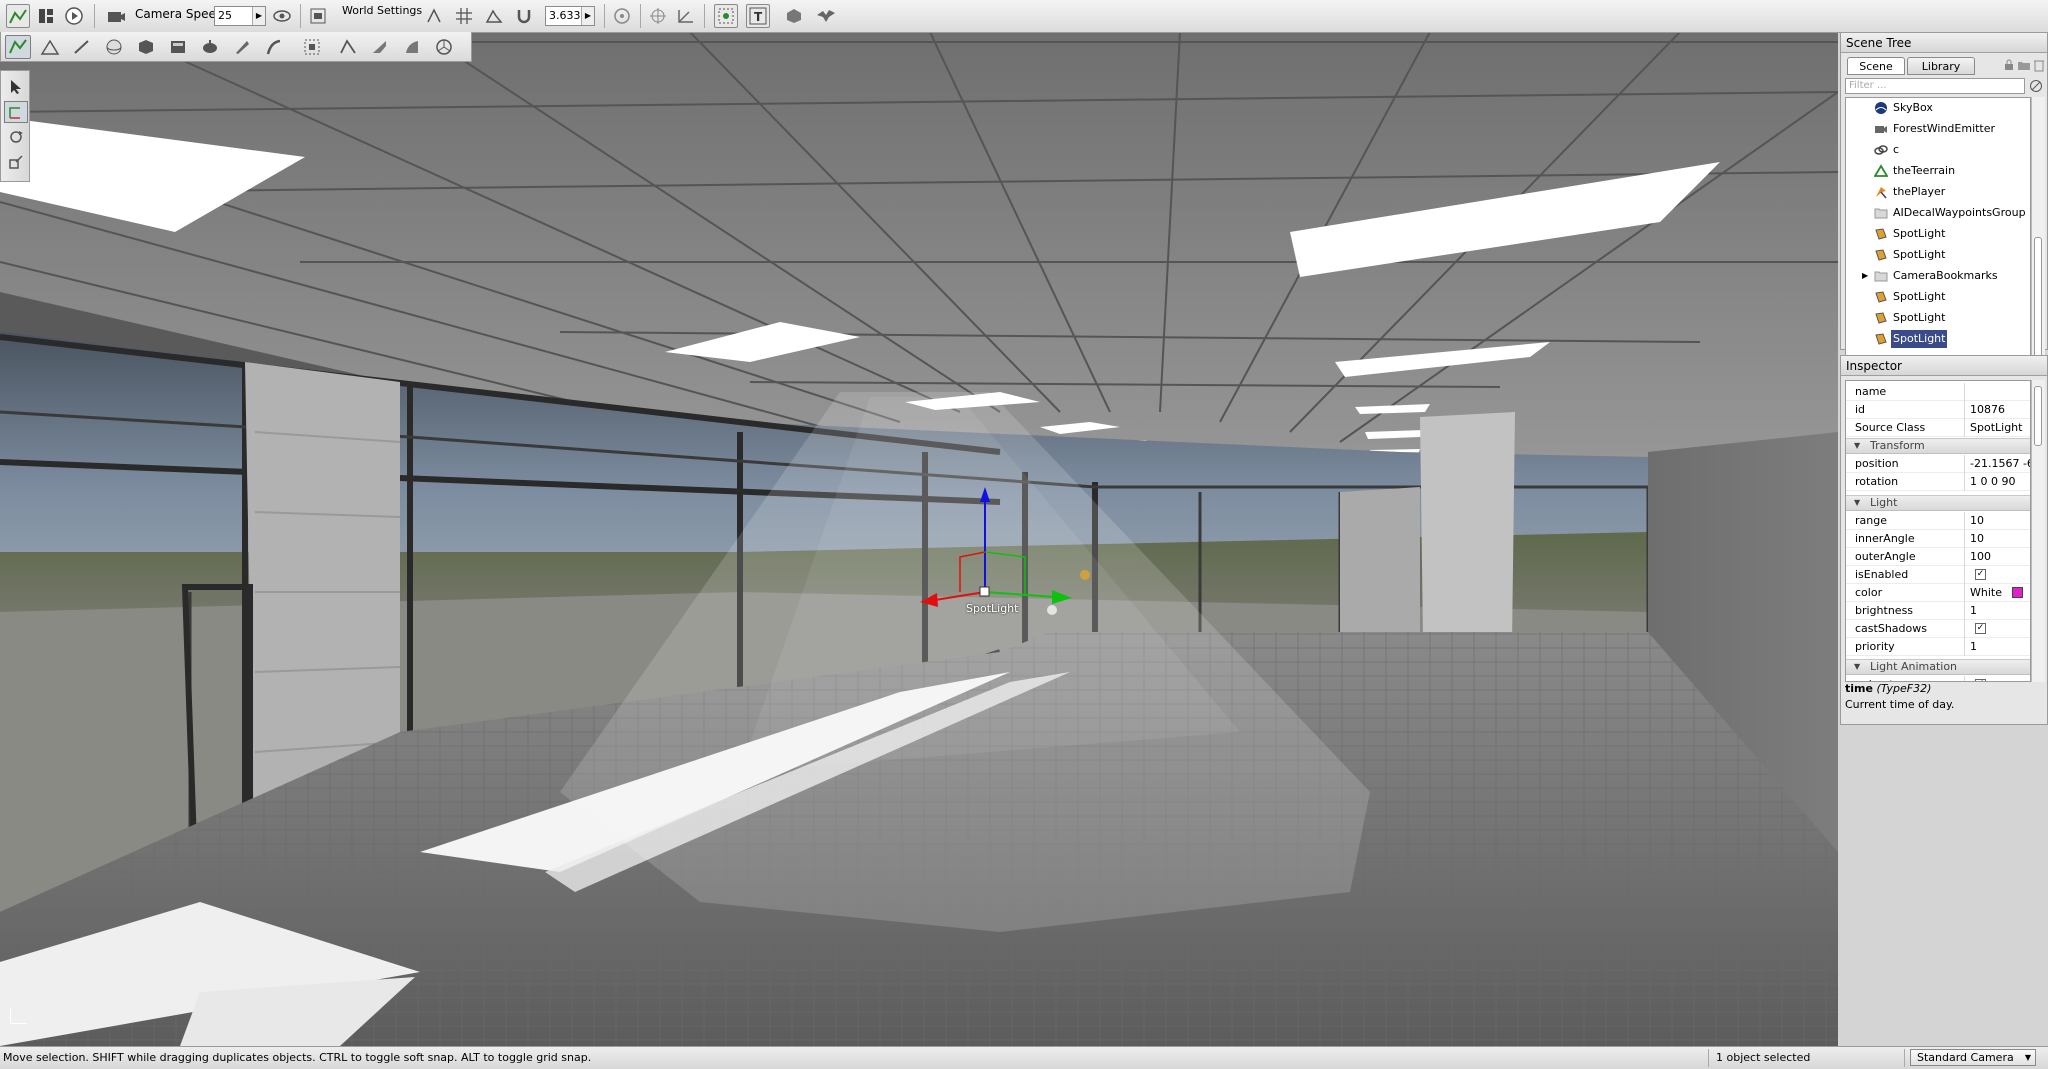 The image size is (2048, 1069). I want to click on terrain-editor-tool, so click(50, 47).